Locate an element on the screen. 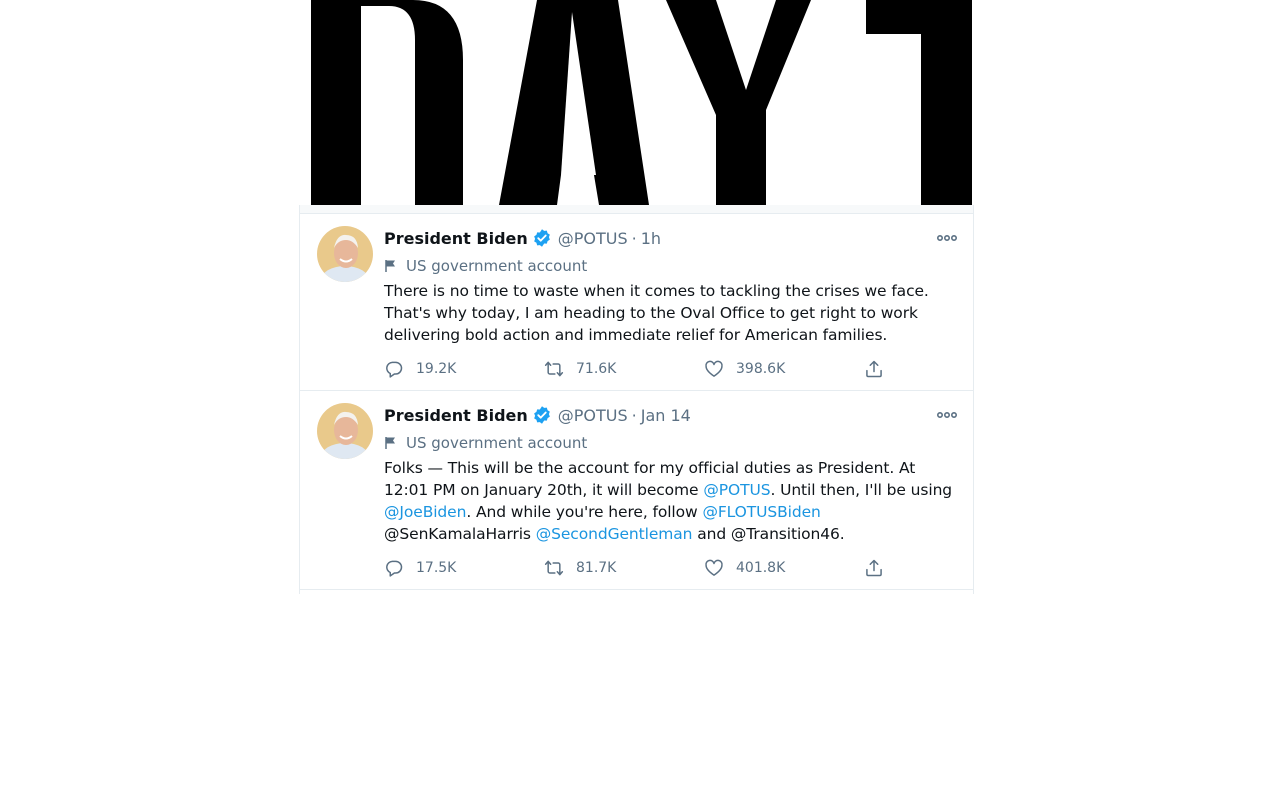  tweet-header: President Biden @POTUS · Jan 14 is located at coordinates (674, 415).